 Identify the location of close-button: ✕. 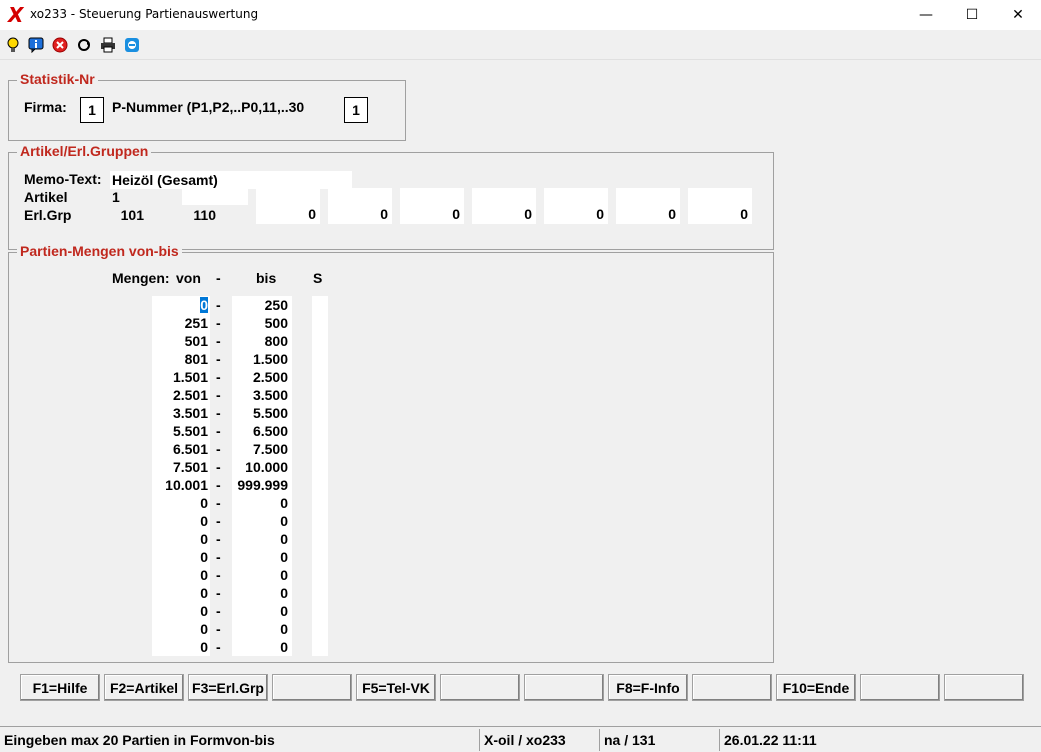
(1018, 15).